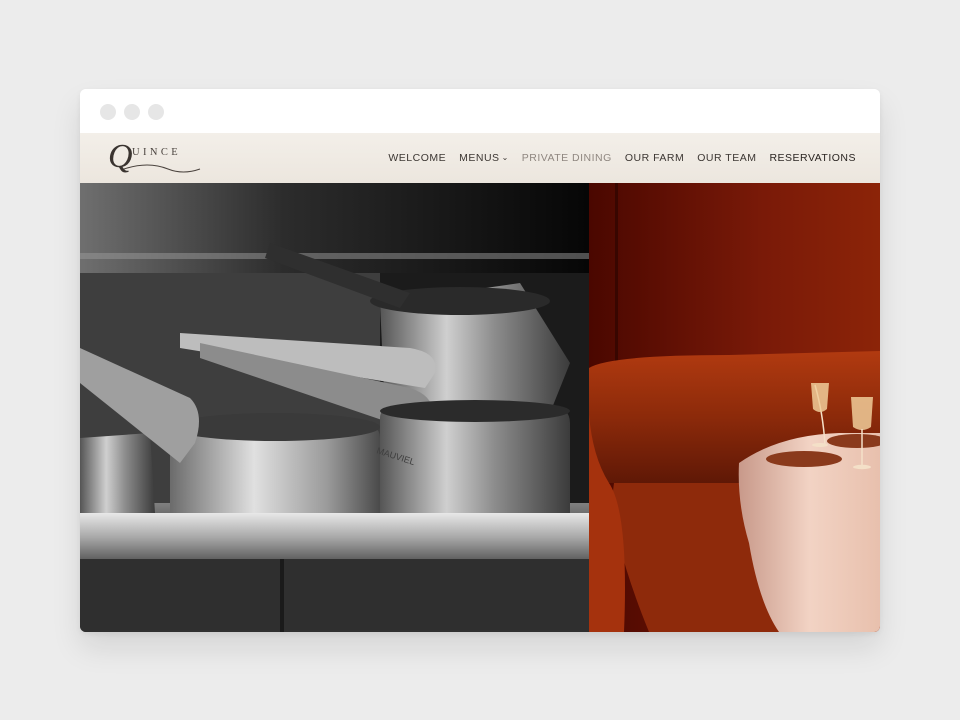 This screenshot has width=960, height=720. I want to click on nav-our-farm: OUR FARM, so click(654, 158).